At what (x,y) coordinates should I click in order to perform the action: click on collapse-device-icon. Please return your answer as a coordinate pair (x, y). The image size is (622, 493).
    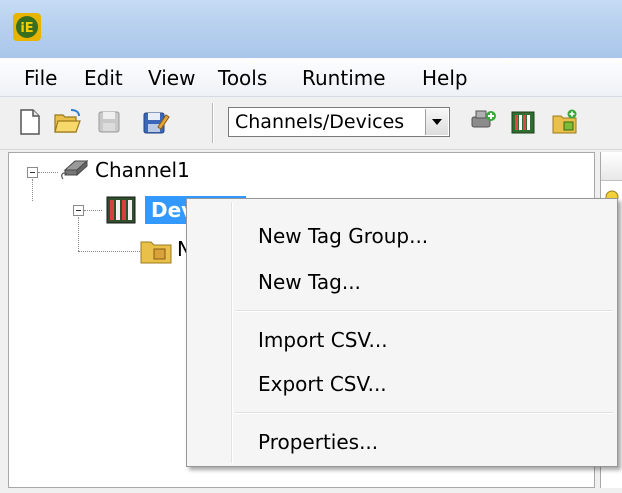
    Looking at the image, I should click on (78, 210).